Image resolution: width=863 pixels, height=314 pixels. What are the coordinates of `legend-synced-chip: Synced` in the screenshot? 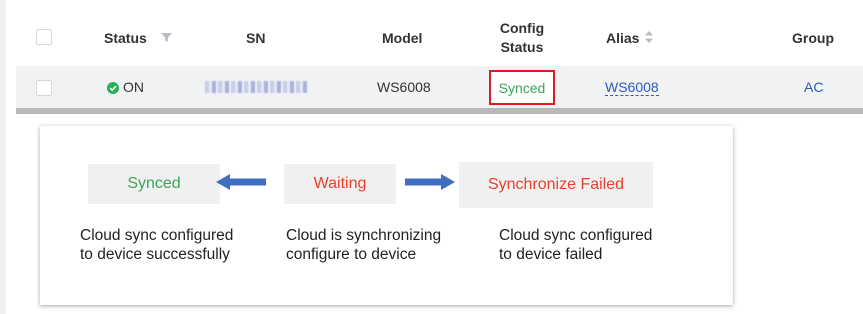 It's located at (154, 184).